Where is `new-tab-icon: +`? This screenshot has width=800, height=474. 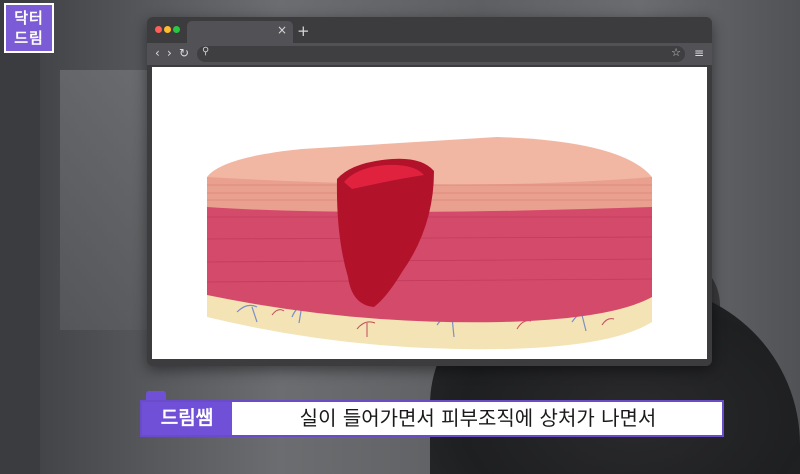
new-tab-icon: + is located at coordinates (303, 31).